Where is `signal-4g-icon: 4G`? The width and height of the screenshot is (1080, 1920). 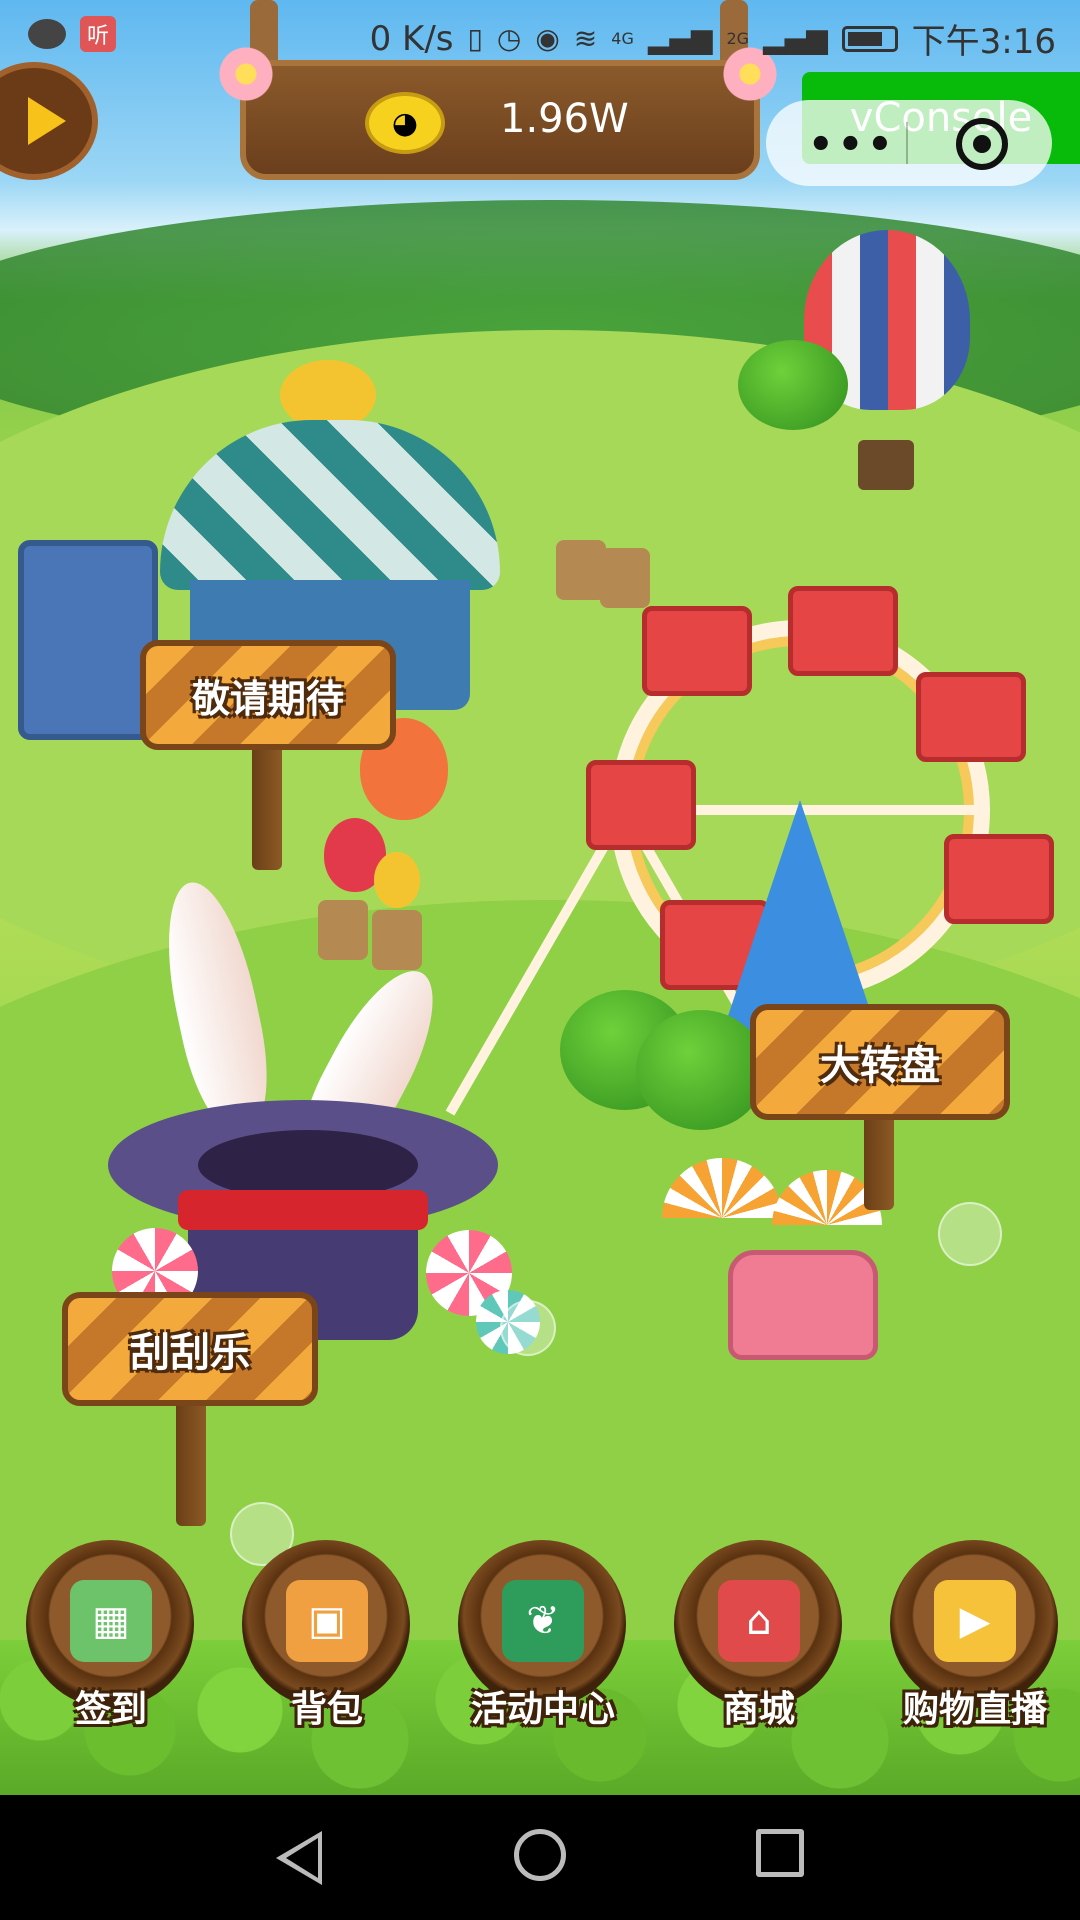 signal-4g-icon: 4G is located at coordinates (622, 38).